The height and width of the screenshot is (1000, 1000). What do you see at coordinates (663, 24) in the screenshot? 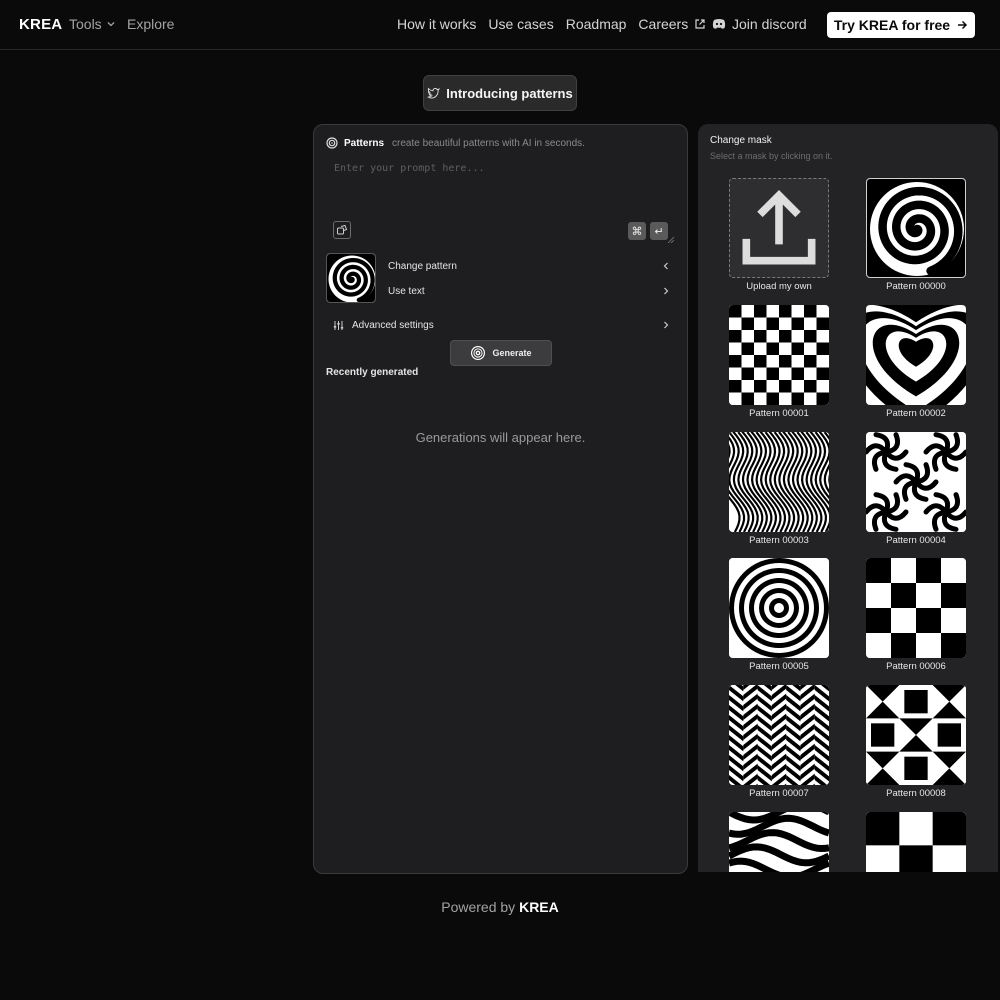
I see `careers-label: Careers` at bounding box center [663, 24].